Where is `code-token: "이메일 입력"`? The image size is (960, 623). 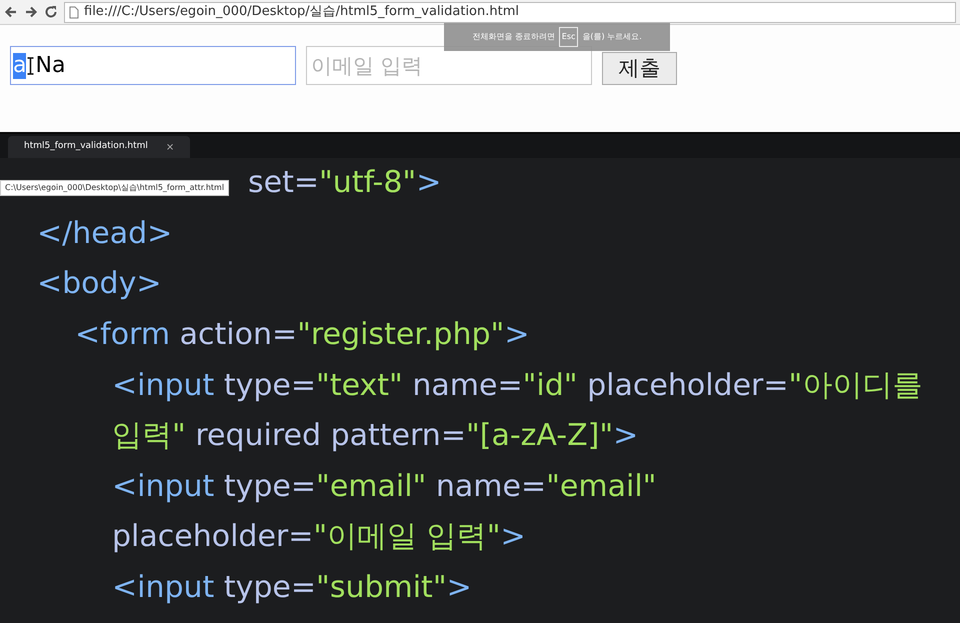 code-token: "이메일 입력" is located at coordinates (407, 537).